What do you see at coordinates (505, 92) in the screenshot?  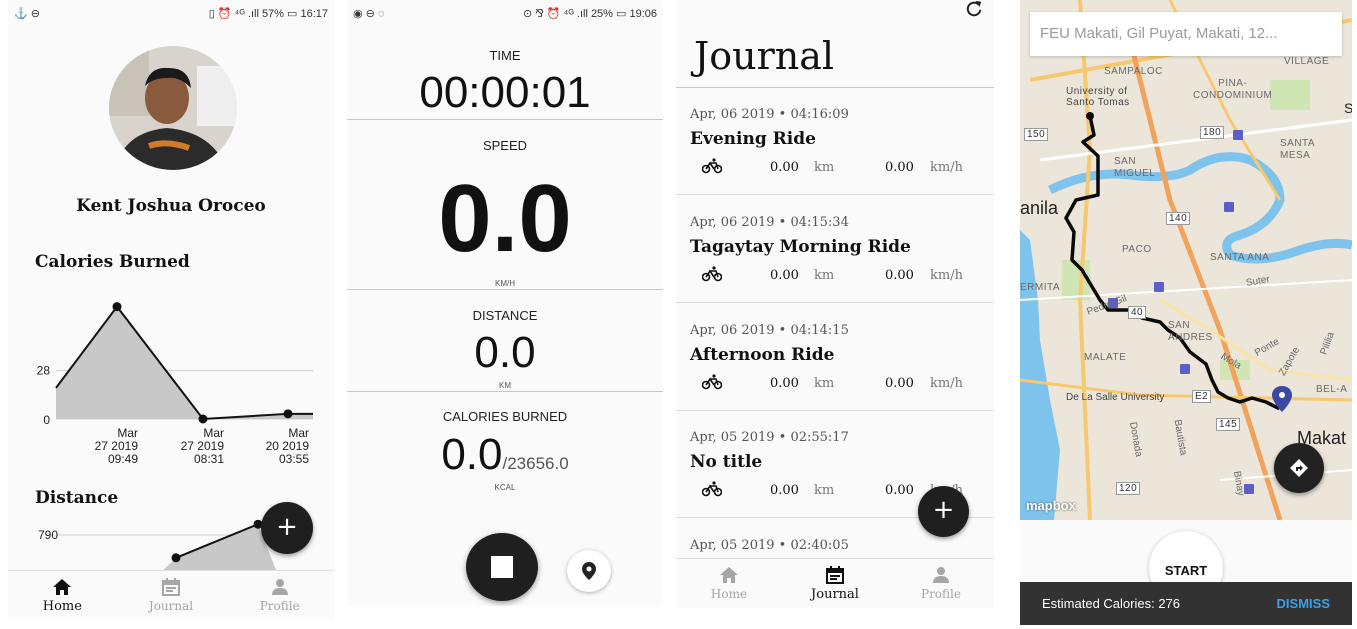 I see `time-value: 00:00:01` at bounding box center [505, 92].